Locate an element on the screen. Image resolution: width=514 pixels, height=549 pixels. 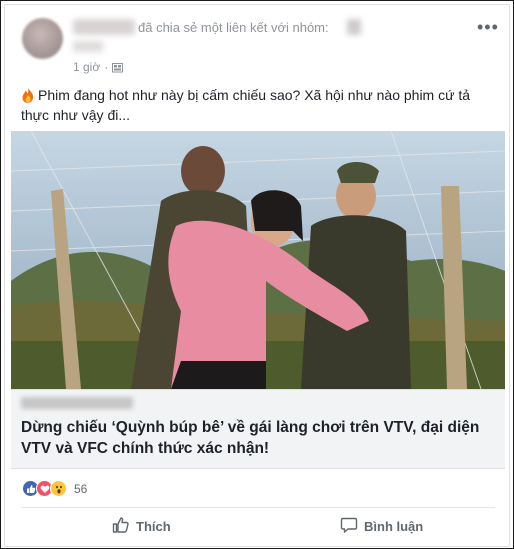
group-privacy-icon is located at coordinates (118, 67).